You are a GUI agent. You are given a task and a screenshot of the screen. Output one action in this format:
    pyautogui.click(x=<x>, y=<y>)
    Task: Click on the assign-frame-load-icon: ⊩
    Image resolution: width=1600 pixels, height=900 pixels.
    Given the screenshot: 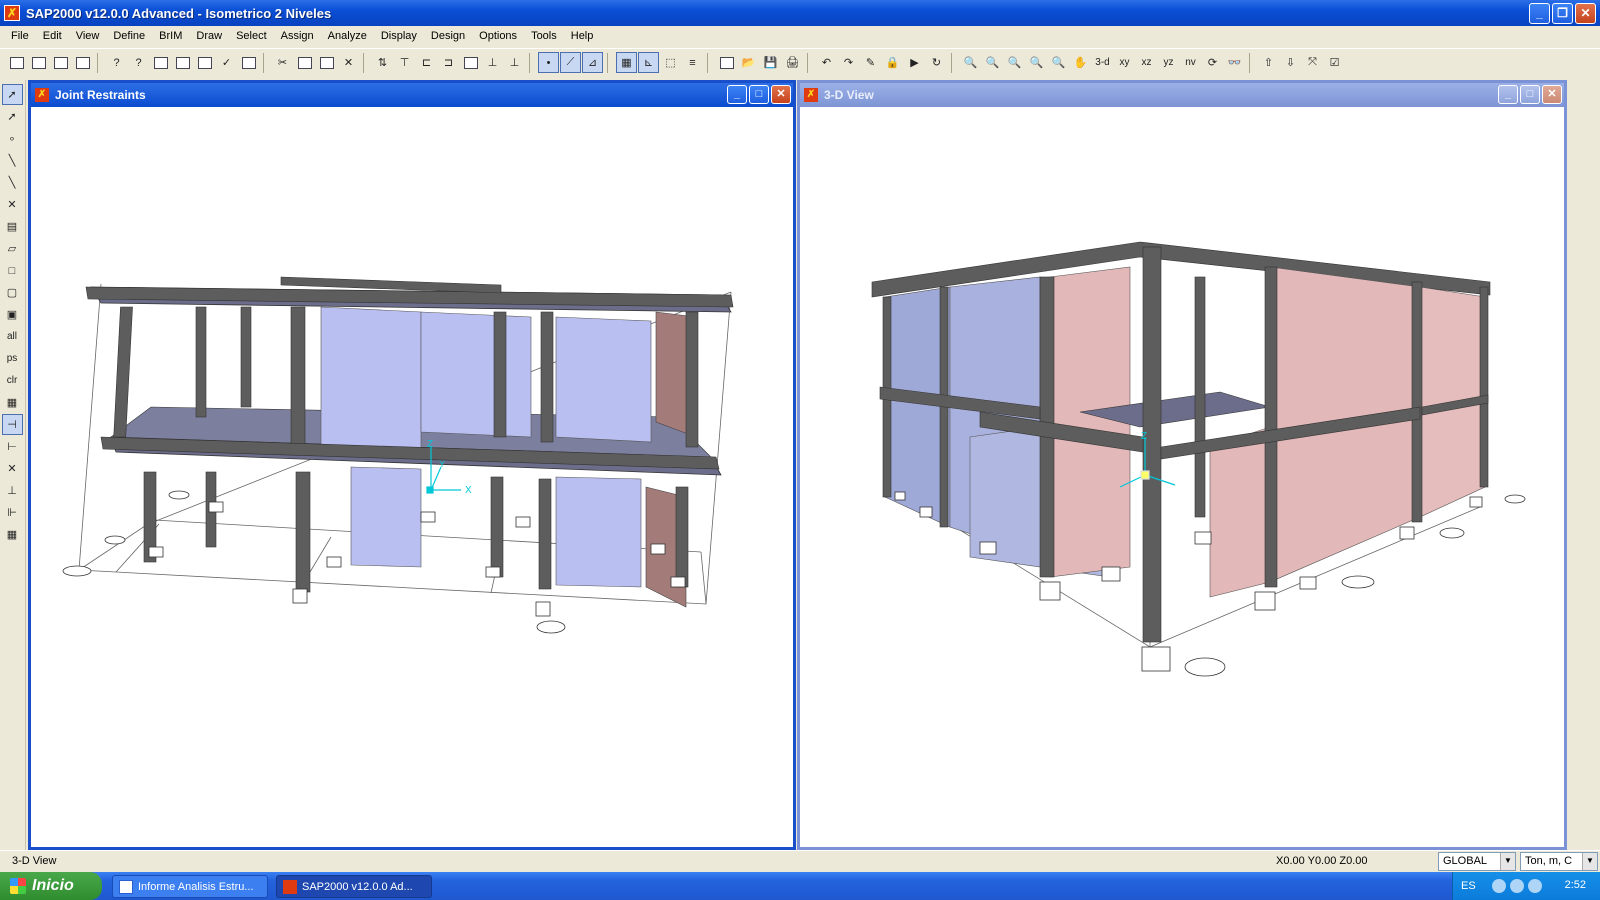 What is the action you would take?
    pyautogui.click(x=12, y=512)
    